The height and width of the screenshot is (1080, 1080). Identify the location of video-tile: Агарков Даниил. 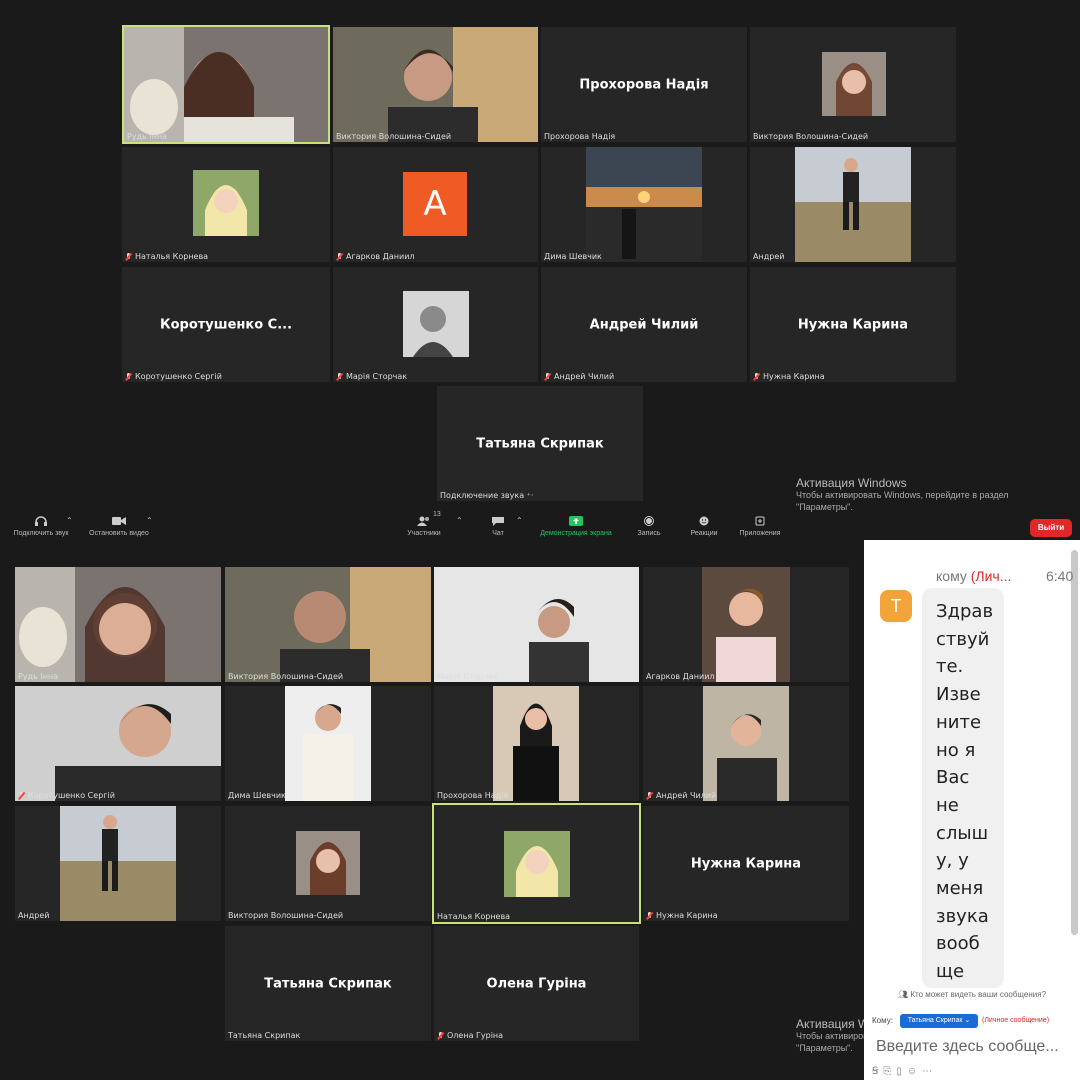
(746, 624).